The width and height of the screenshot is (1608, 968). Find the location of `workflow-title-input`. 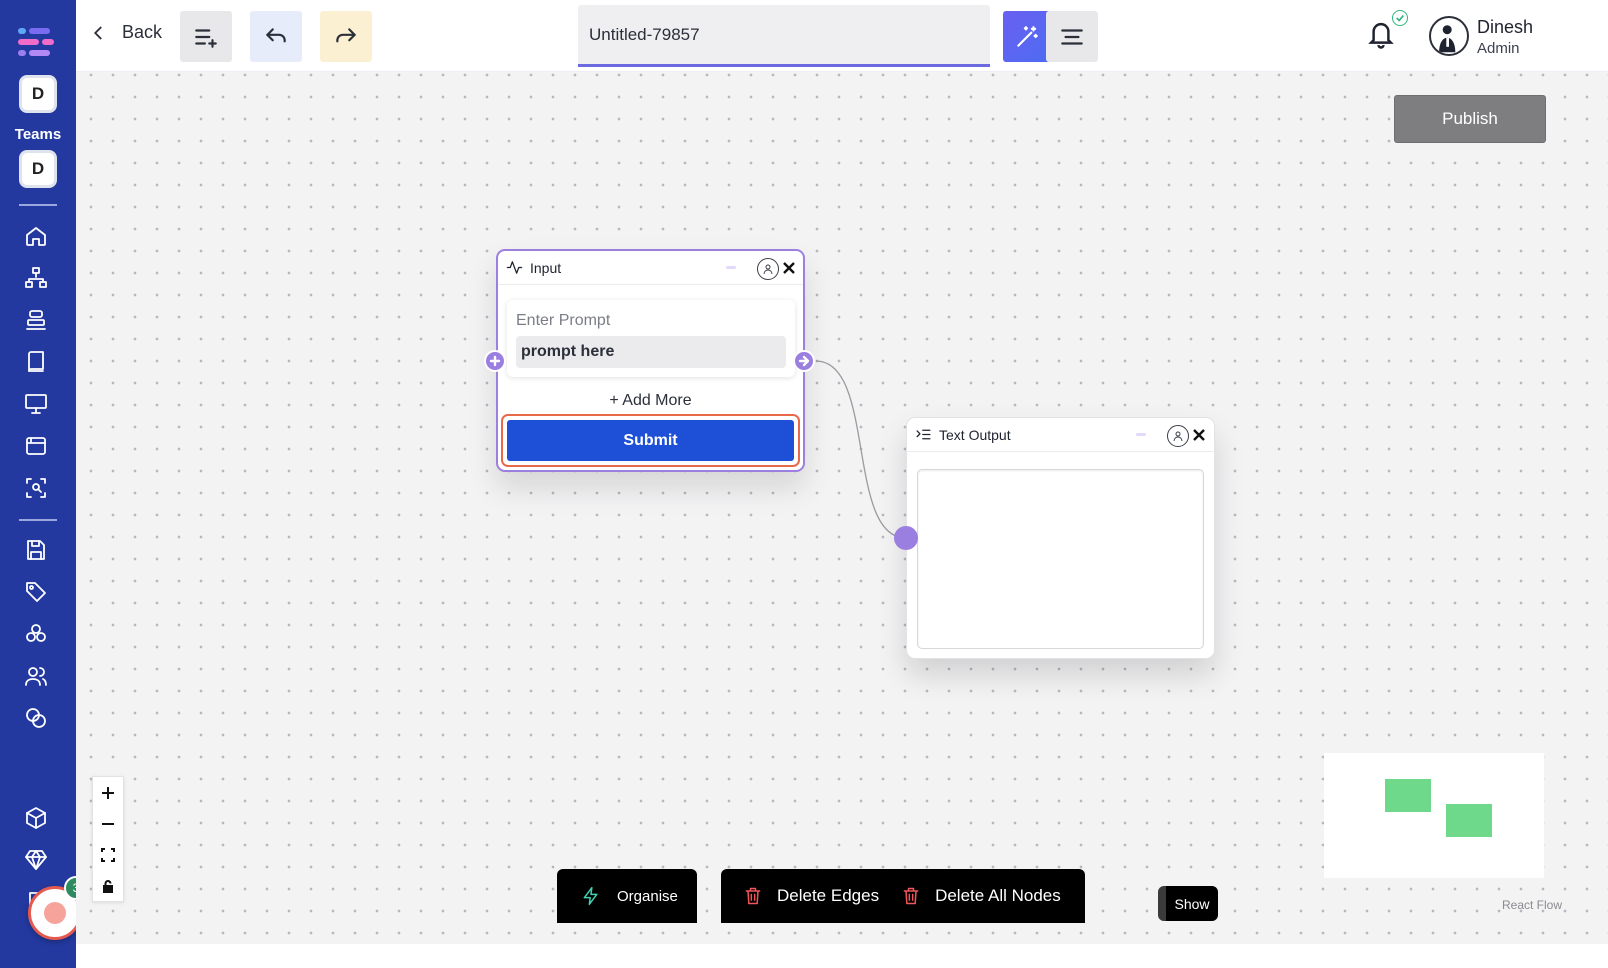

workflow-title-input is located at coordinates (784, 36).